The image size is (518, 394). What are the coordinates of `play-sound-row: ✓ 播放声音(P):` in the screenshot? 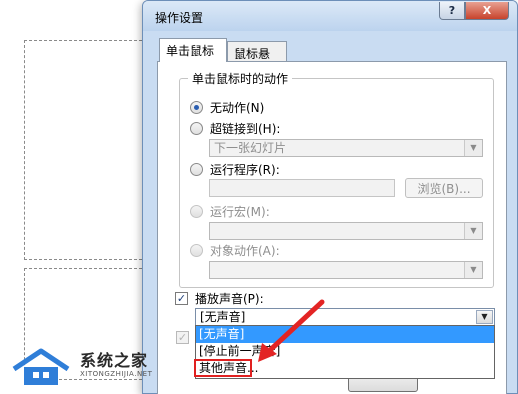 It's located at (219, 298).